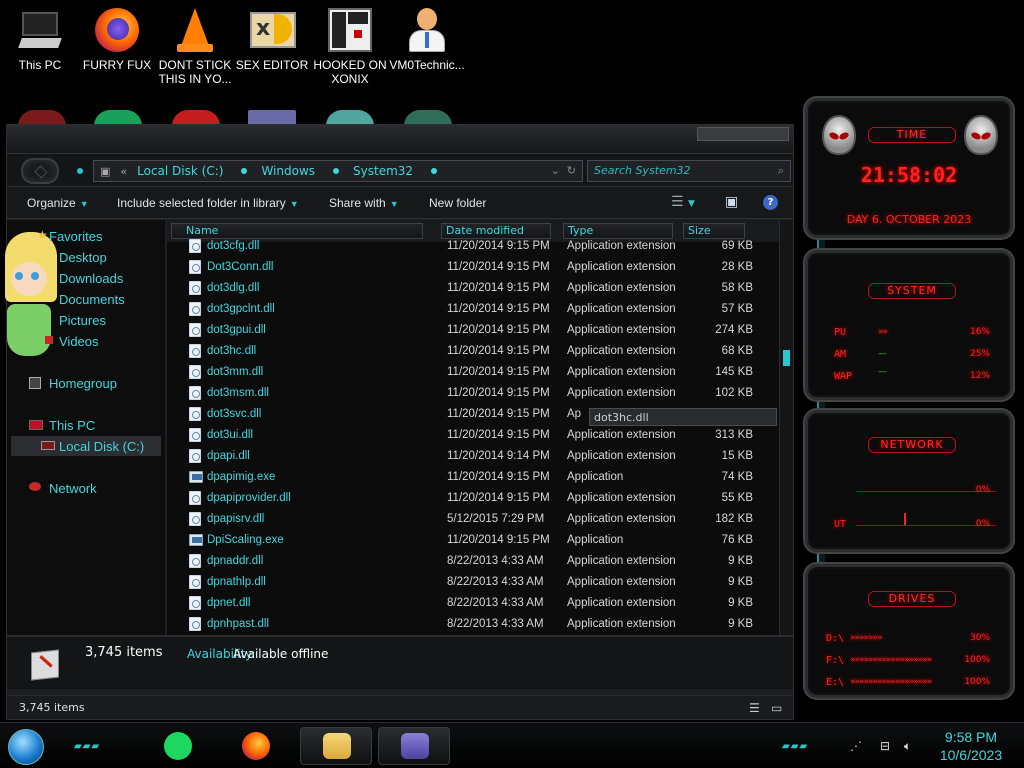 Image resolution: width=1024 pixels, height=768 pixels. I want to click on desktop-icon-firefox: FURRY FUX, so click(117, 48).